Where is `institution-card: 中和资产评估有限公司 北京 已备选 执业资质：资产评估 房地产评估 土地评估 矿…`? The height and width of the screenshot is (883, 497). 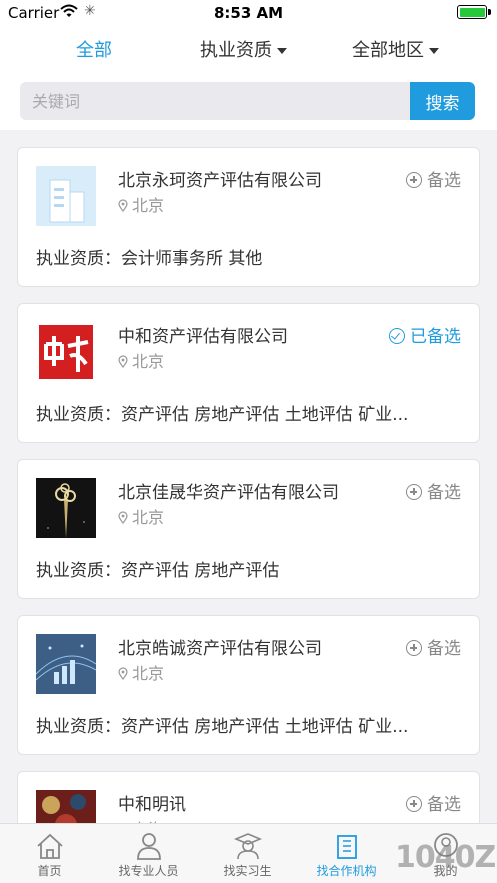
institution-card: 中和资产评估有限公司 北京 已备选 执业资质：资产评估 房地产评估 土地评估 矿… is located at coordinates (248, 373).